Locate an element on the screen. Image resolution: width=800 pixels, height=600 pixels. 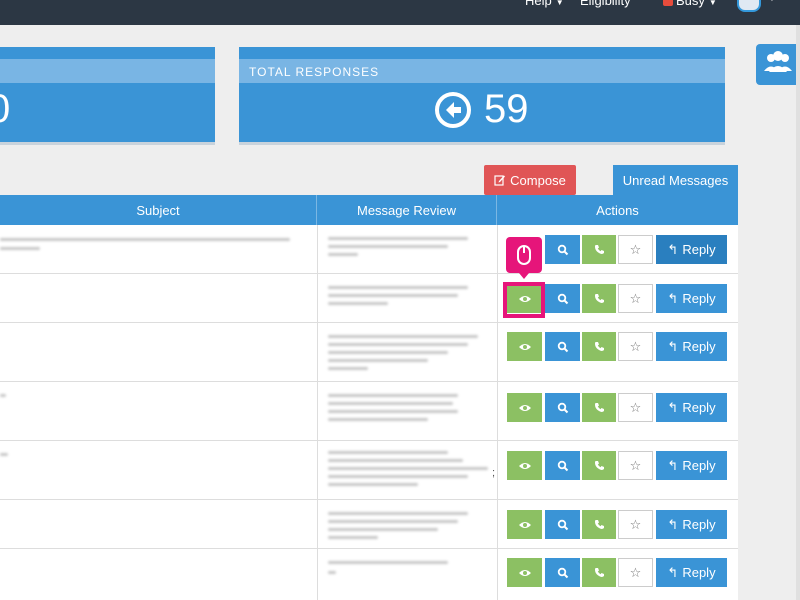
table-header: Subject Message Review Actions is located at coordinates (369, 210).